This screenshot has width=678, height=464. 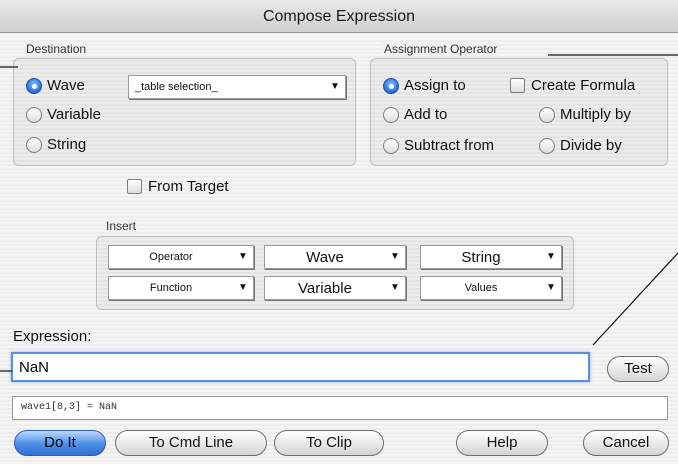 I want to click on radio-destination-wave: Wave, so click(x=55, y=85).